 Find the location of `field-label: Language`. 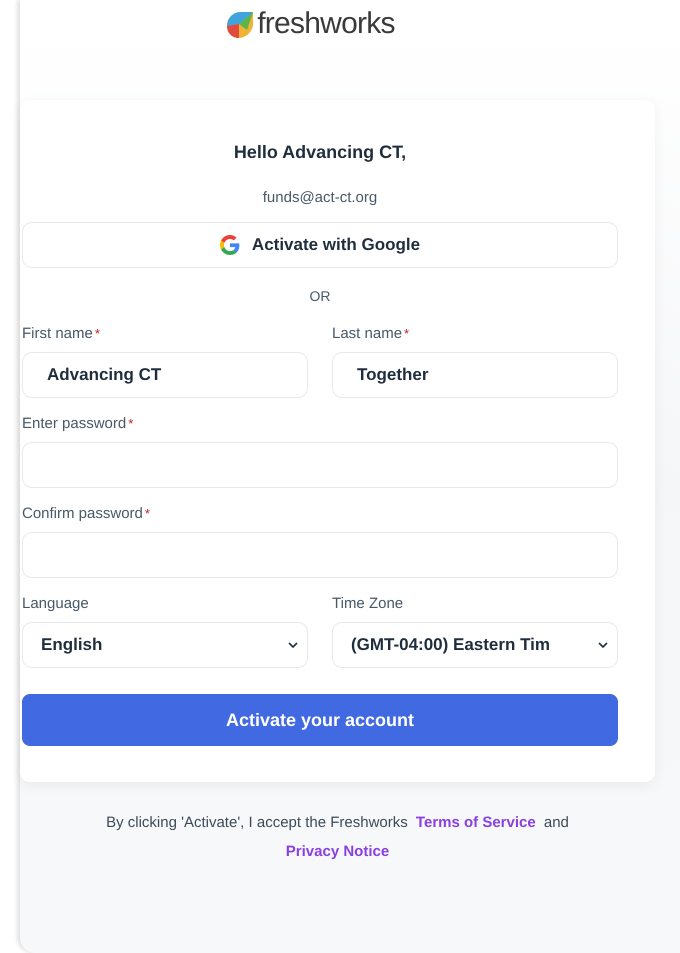

field-label: Language is located at coordinates (55, 604).